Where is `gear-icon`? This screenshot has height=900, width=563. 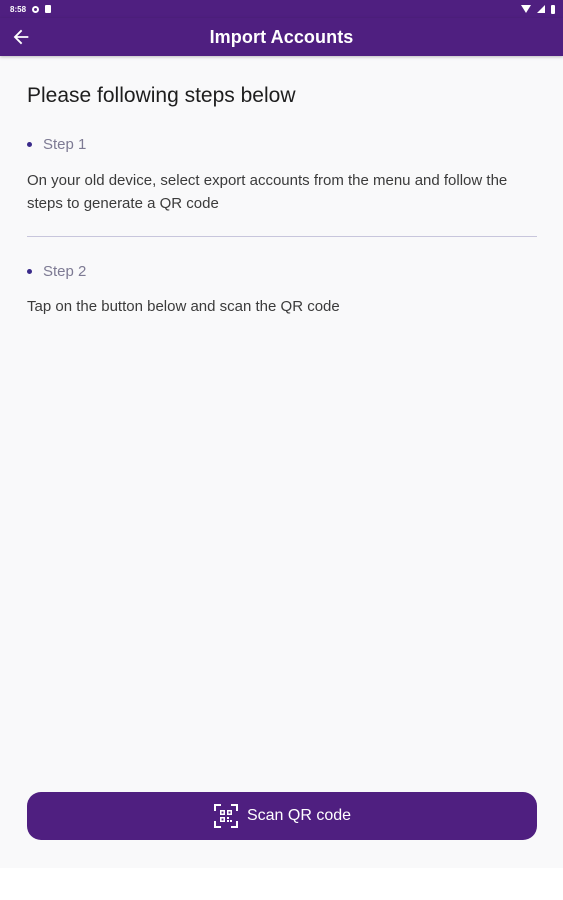
gear-icon is located at coordinates (36, 9).